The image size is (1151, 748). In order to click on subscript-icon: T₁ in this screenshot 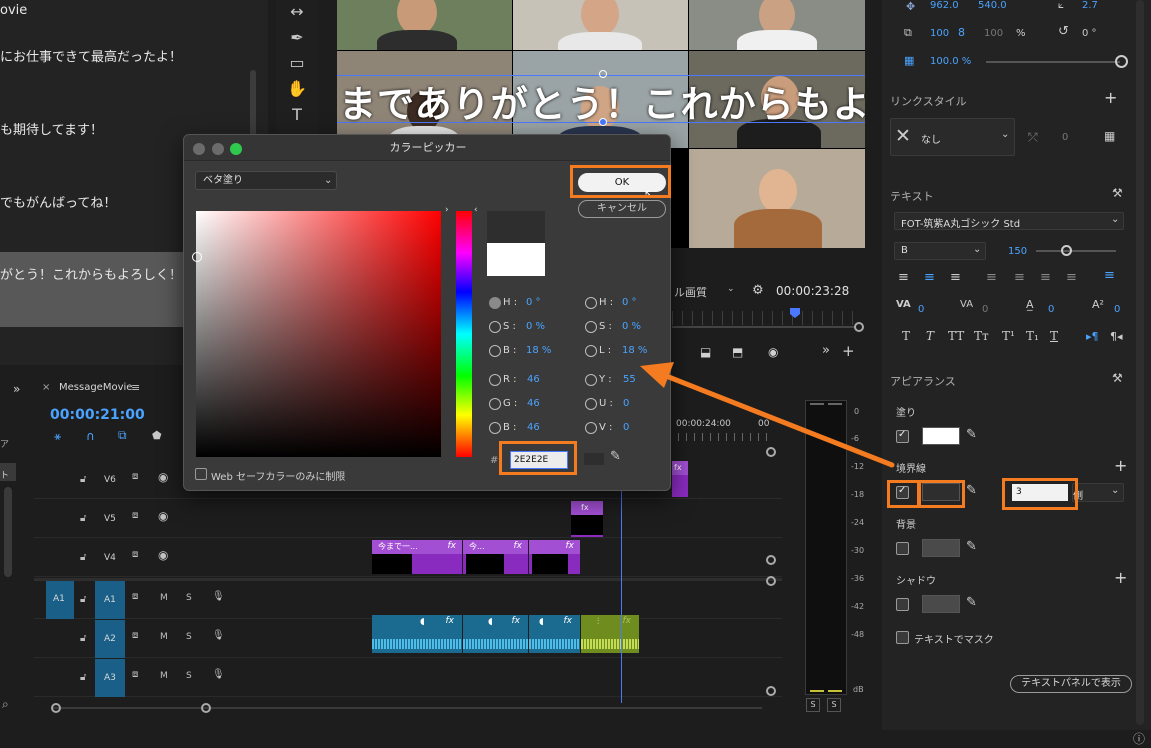, I will do `click(1032, 336)`.